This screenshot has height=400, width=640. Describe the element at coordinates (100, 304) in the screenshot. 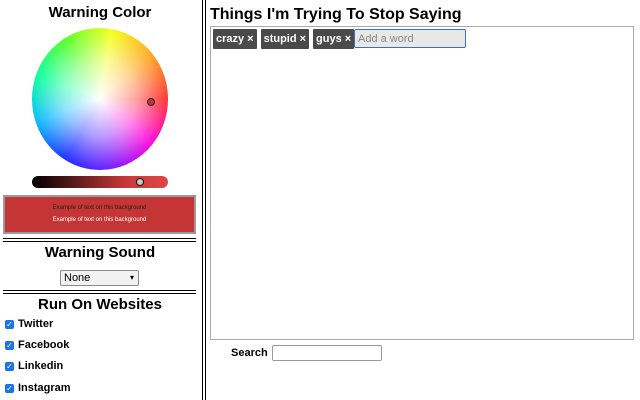

I see `run-on-websites-title: Run On Websites` at that location.